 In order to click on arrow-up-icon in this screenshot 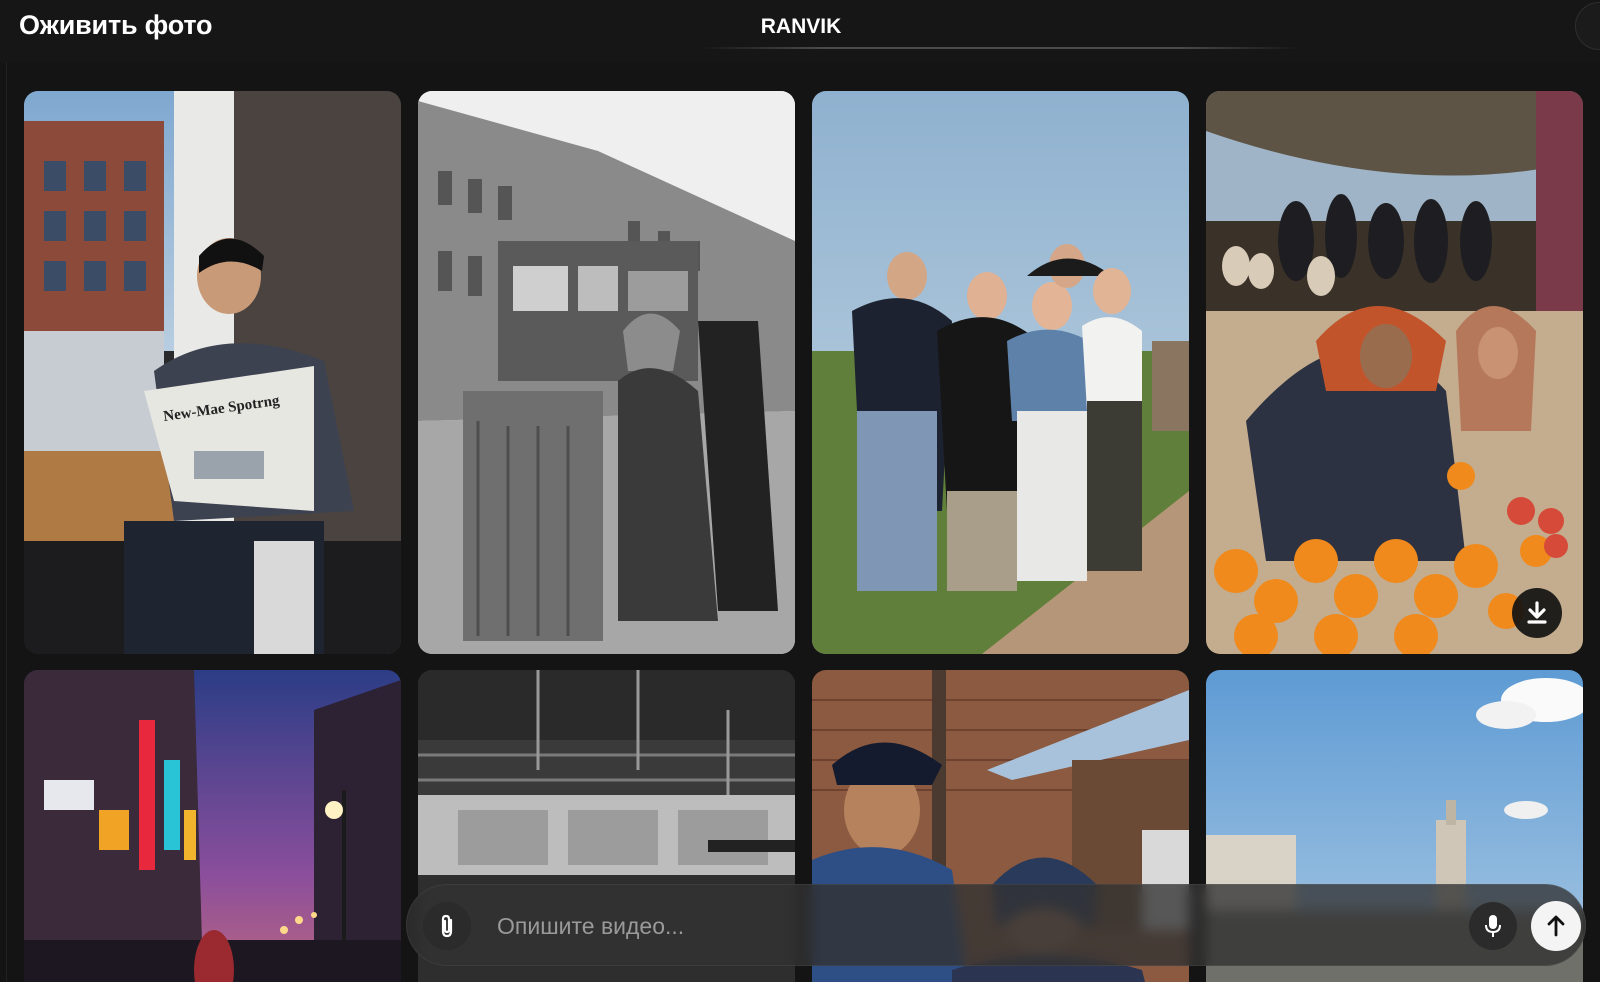, I will do `click(1556, 926)`.